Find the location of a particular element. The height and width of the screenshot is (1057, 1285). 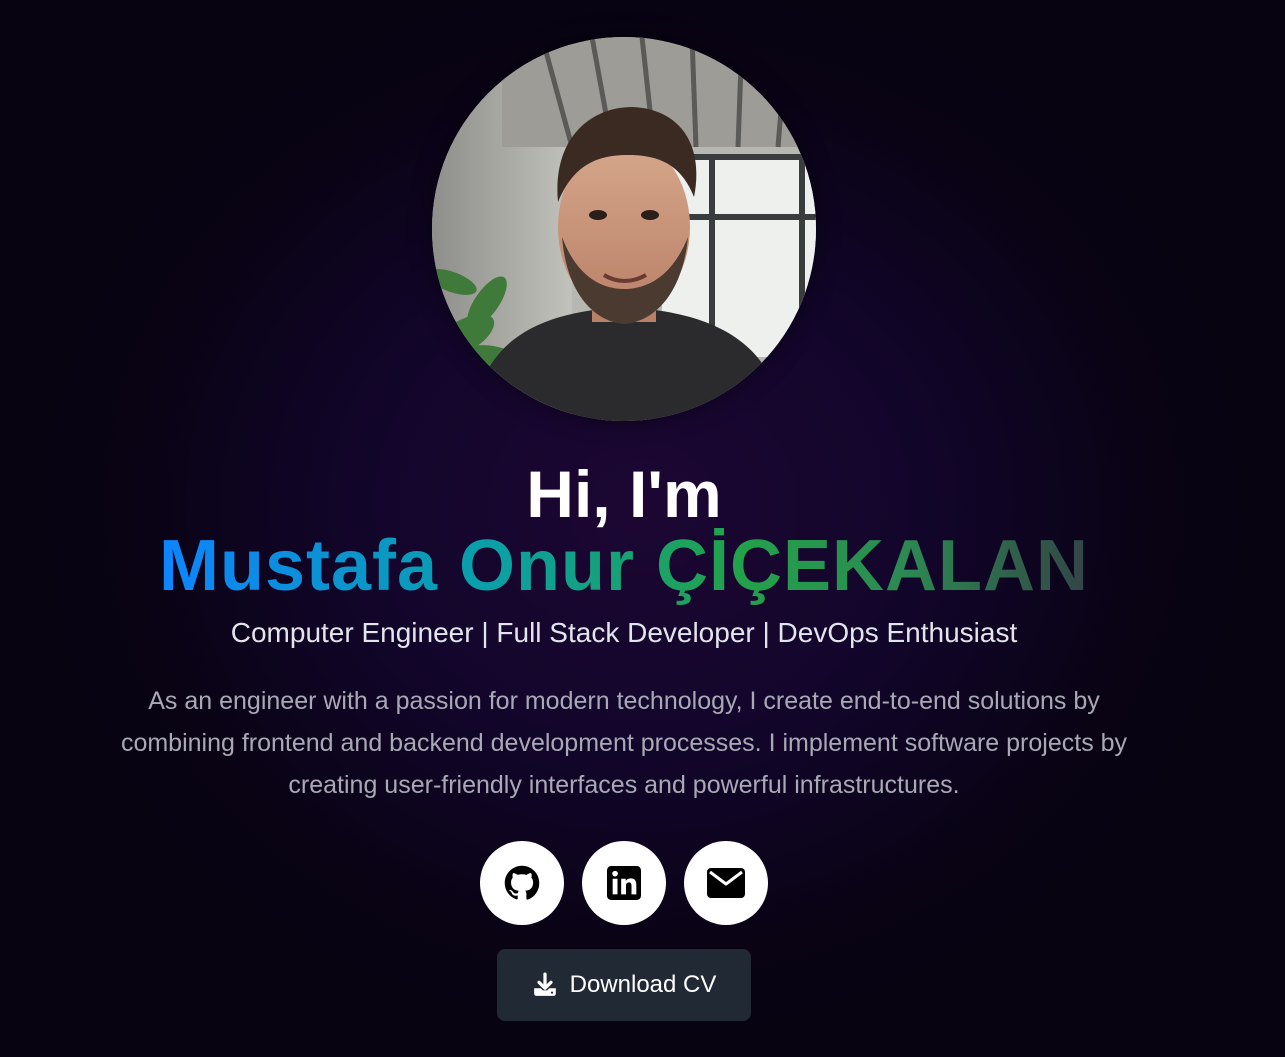

download-cv-button: Download CV is located at coordinates (624, 985).